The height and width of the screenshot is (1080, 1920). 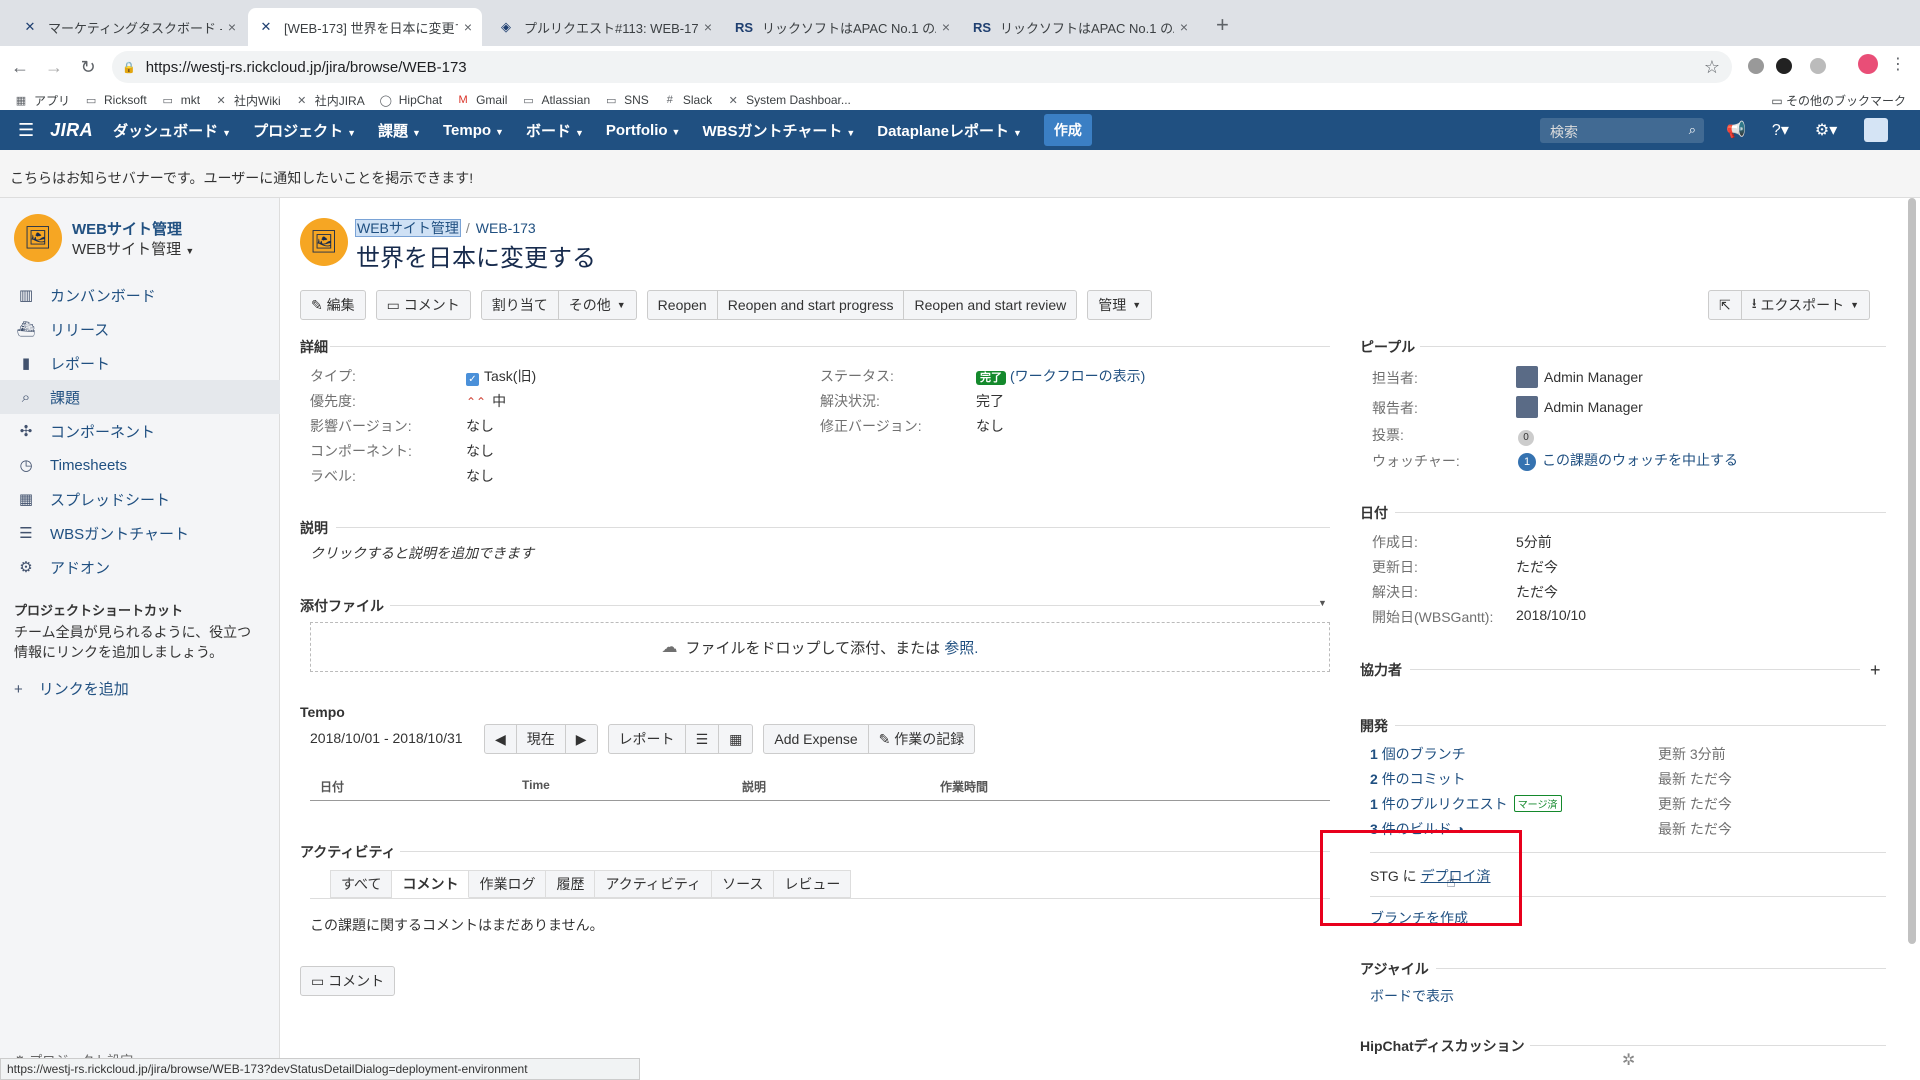 What do you see at coordinates (129, 27) in the screenshot?
I see `browser-tab: ✕ マーケティングタスクボード - ア ×` at bounding box center [129, 27].